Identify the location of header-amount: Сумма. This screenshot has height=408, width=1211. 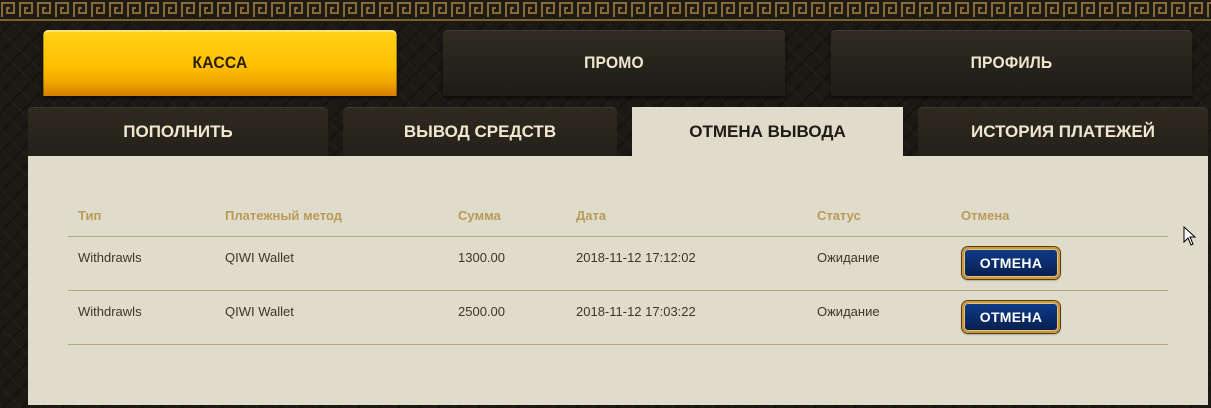
(479, 215).